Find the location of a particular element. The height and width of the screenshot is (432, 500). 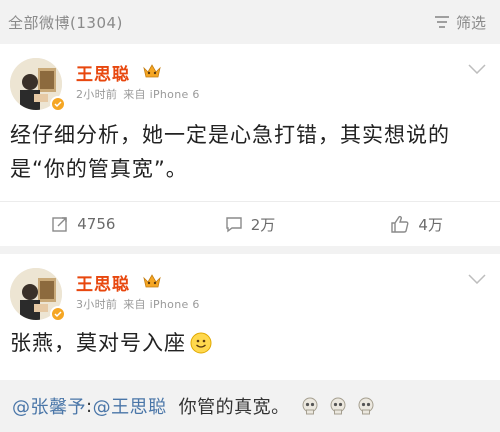

post-actions: 4756 2万 4万 is located at coordinates (250, 223).